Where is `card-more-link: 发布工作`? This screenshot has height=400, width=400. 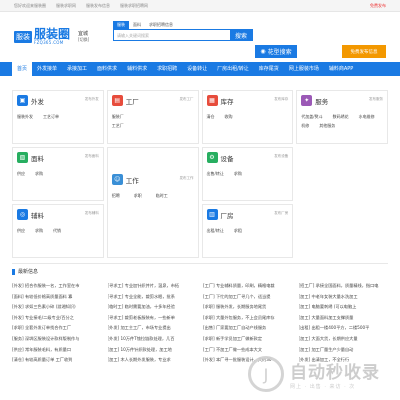 card-more-link: 发布工作 is located at coordinates (187, 178).